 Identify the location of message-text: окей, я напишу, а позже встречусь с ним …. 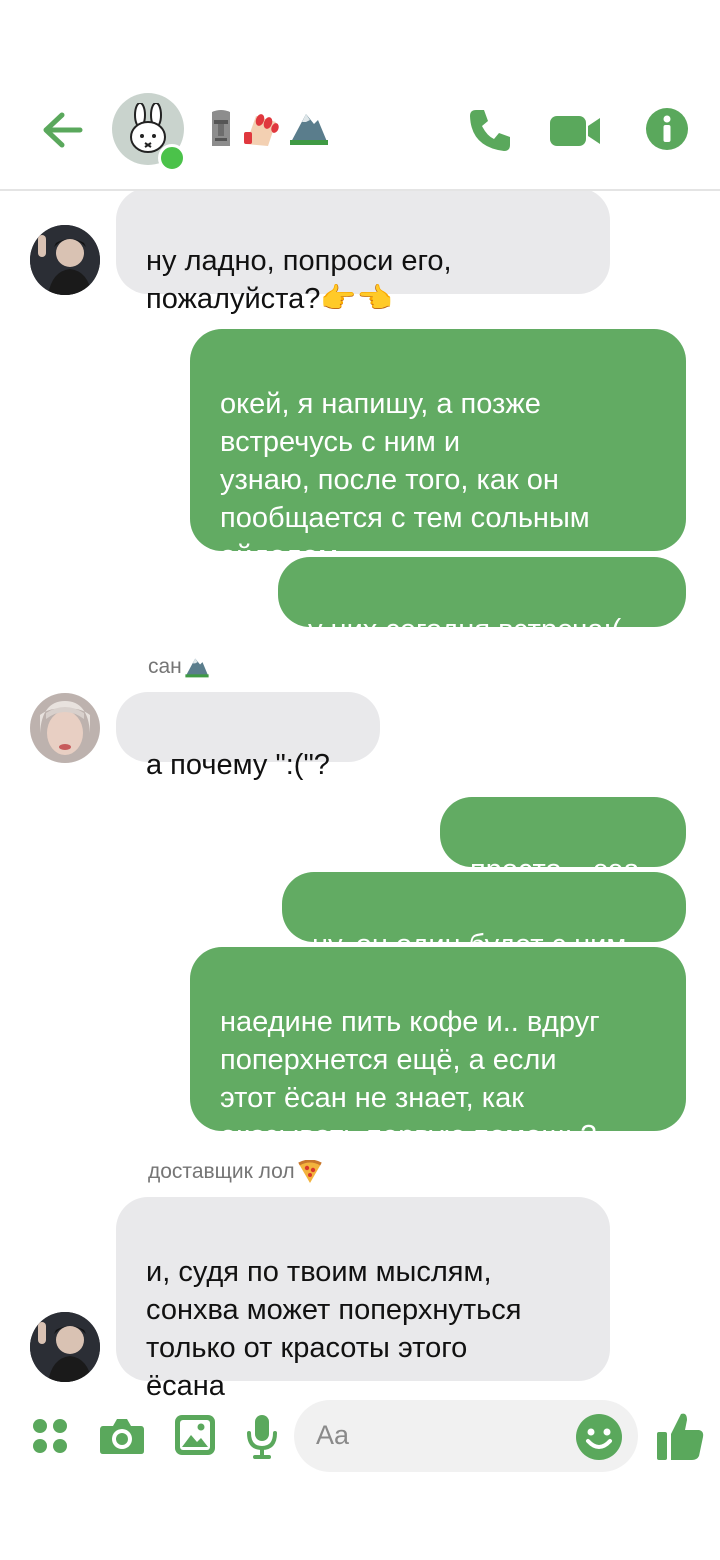
(405, 480).